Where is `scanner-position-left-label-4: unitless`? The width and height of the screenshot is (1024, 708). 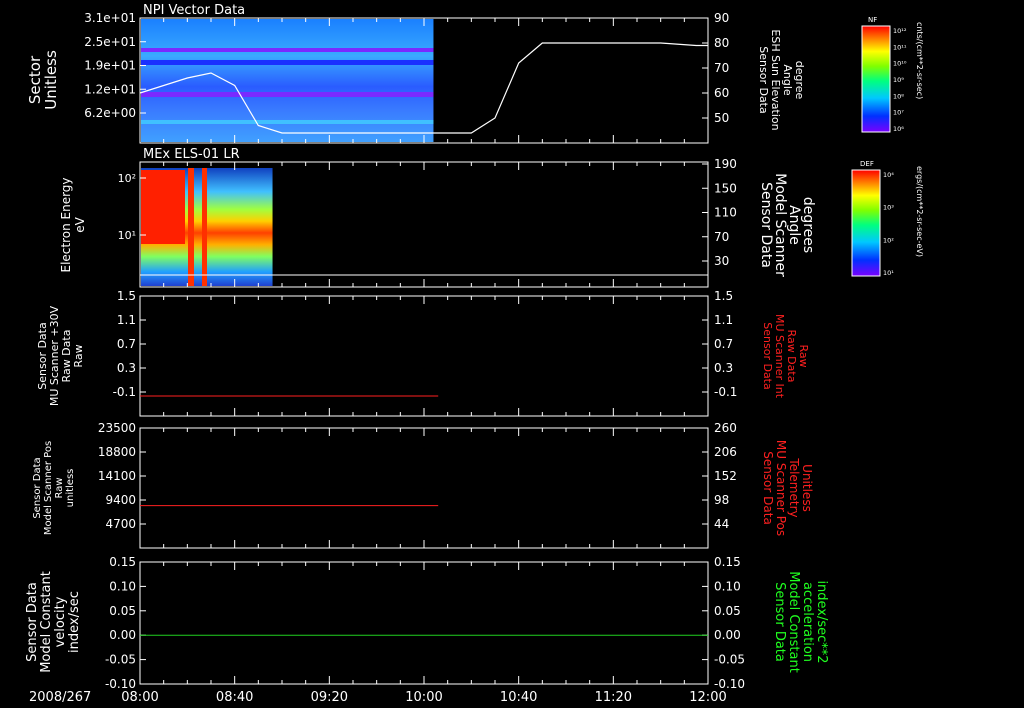 scanner-position-left-label-4: unitless is located at coordinates (70, 488).